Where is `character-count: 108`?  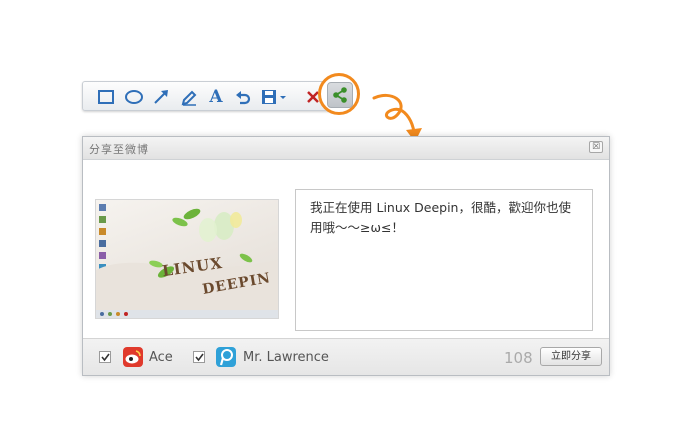
character-count: 108 is located at coordinates (518, 358).